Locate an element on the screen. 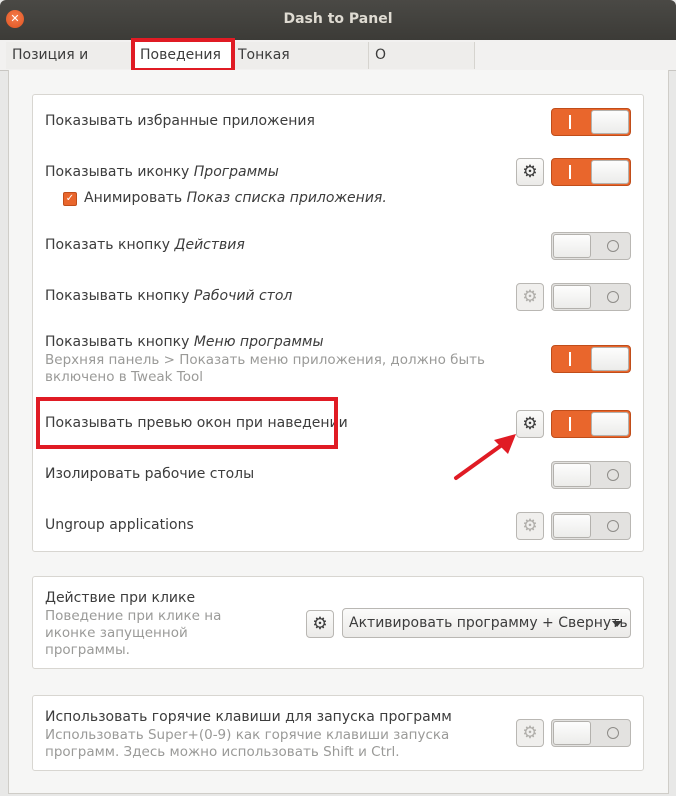 The height and width of the screenshot is (796, 676). animate-italic: Показ списка приложения. is located at coordinates (286, 198).